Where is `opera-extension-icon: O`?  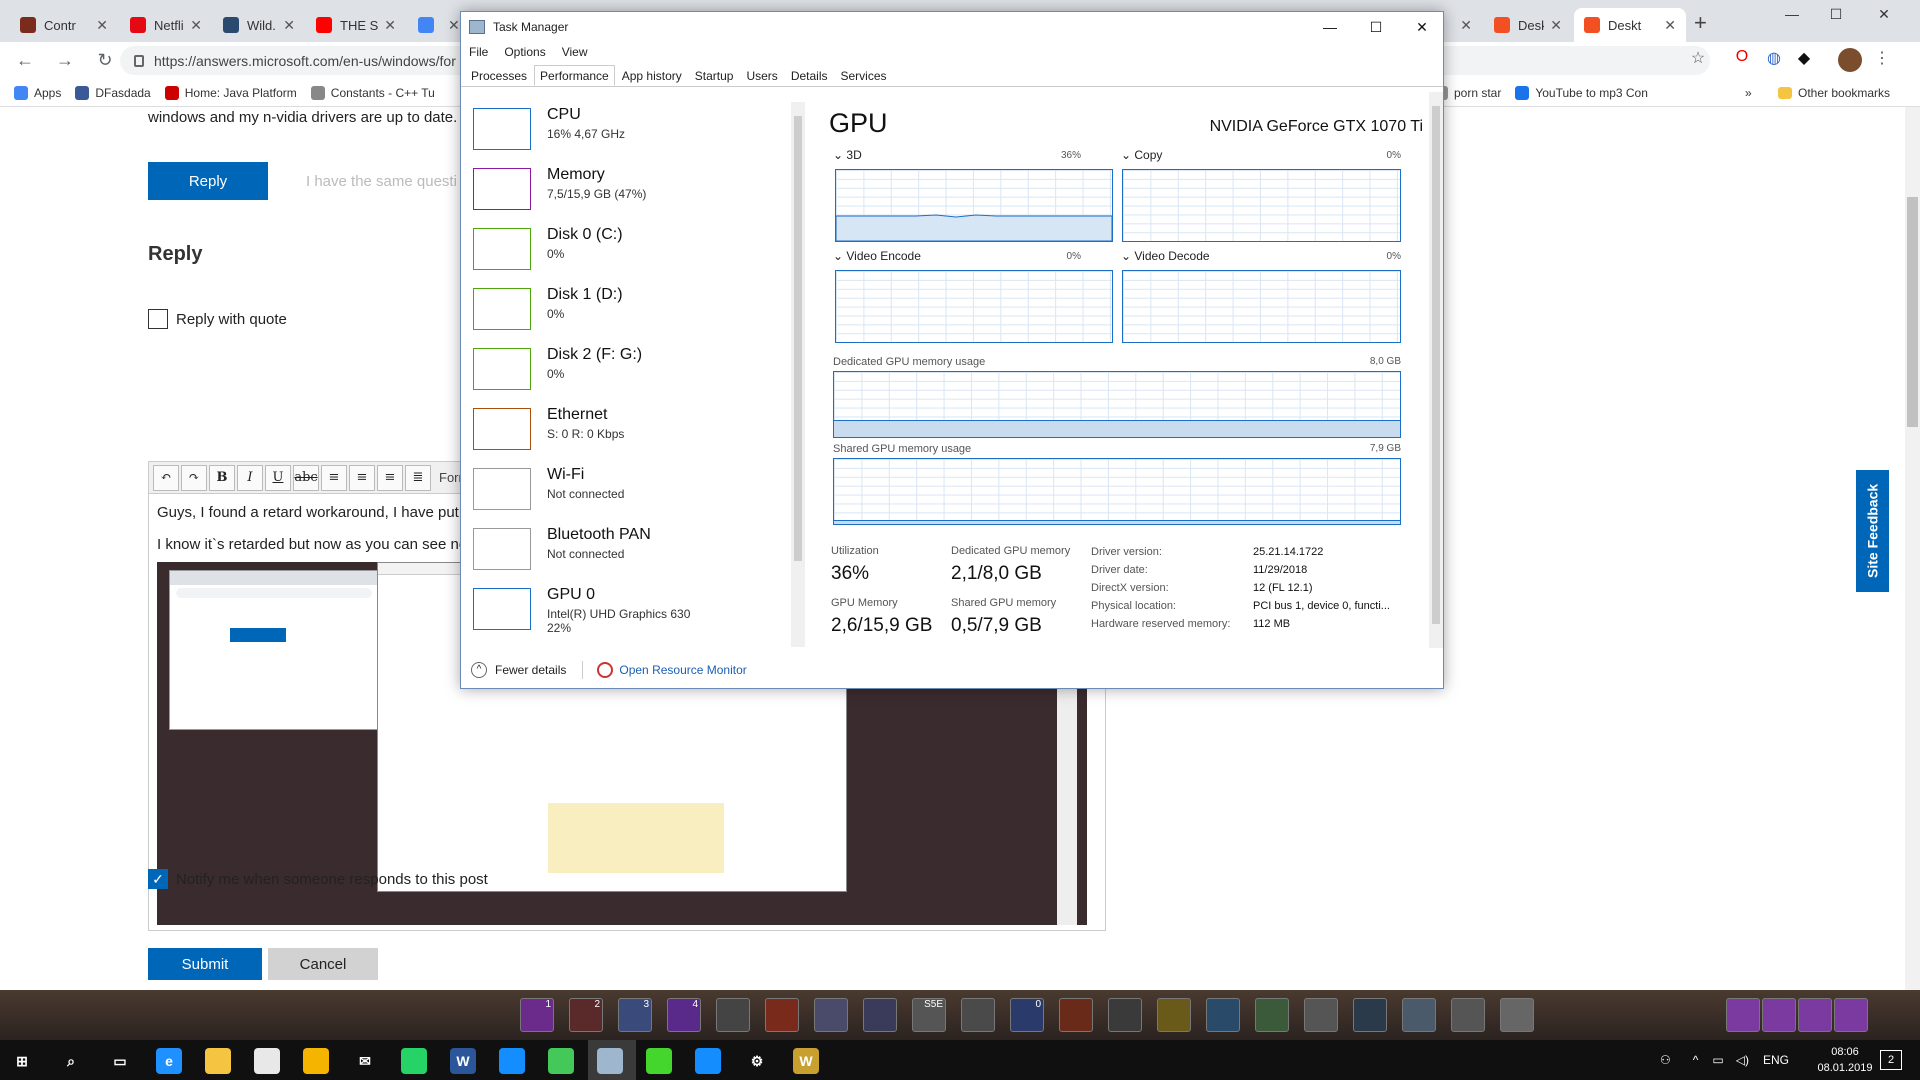 opera-extension-icon: O is located at coordinates (1742, 60).